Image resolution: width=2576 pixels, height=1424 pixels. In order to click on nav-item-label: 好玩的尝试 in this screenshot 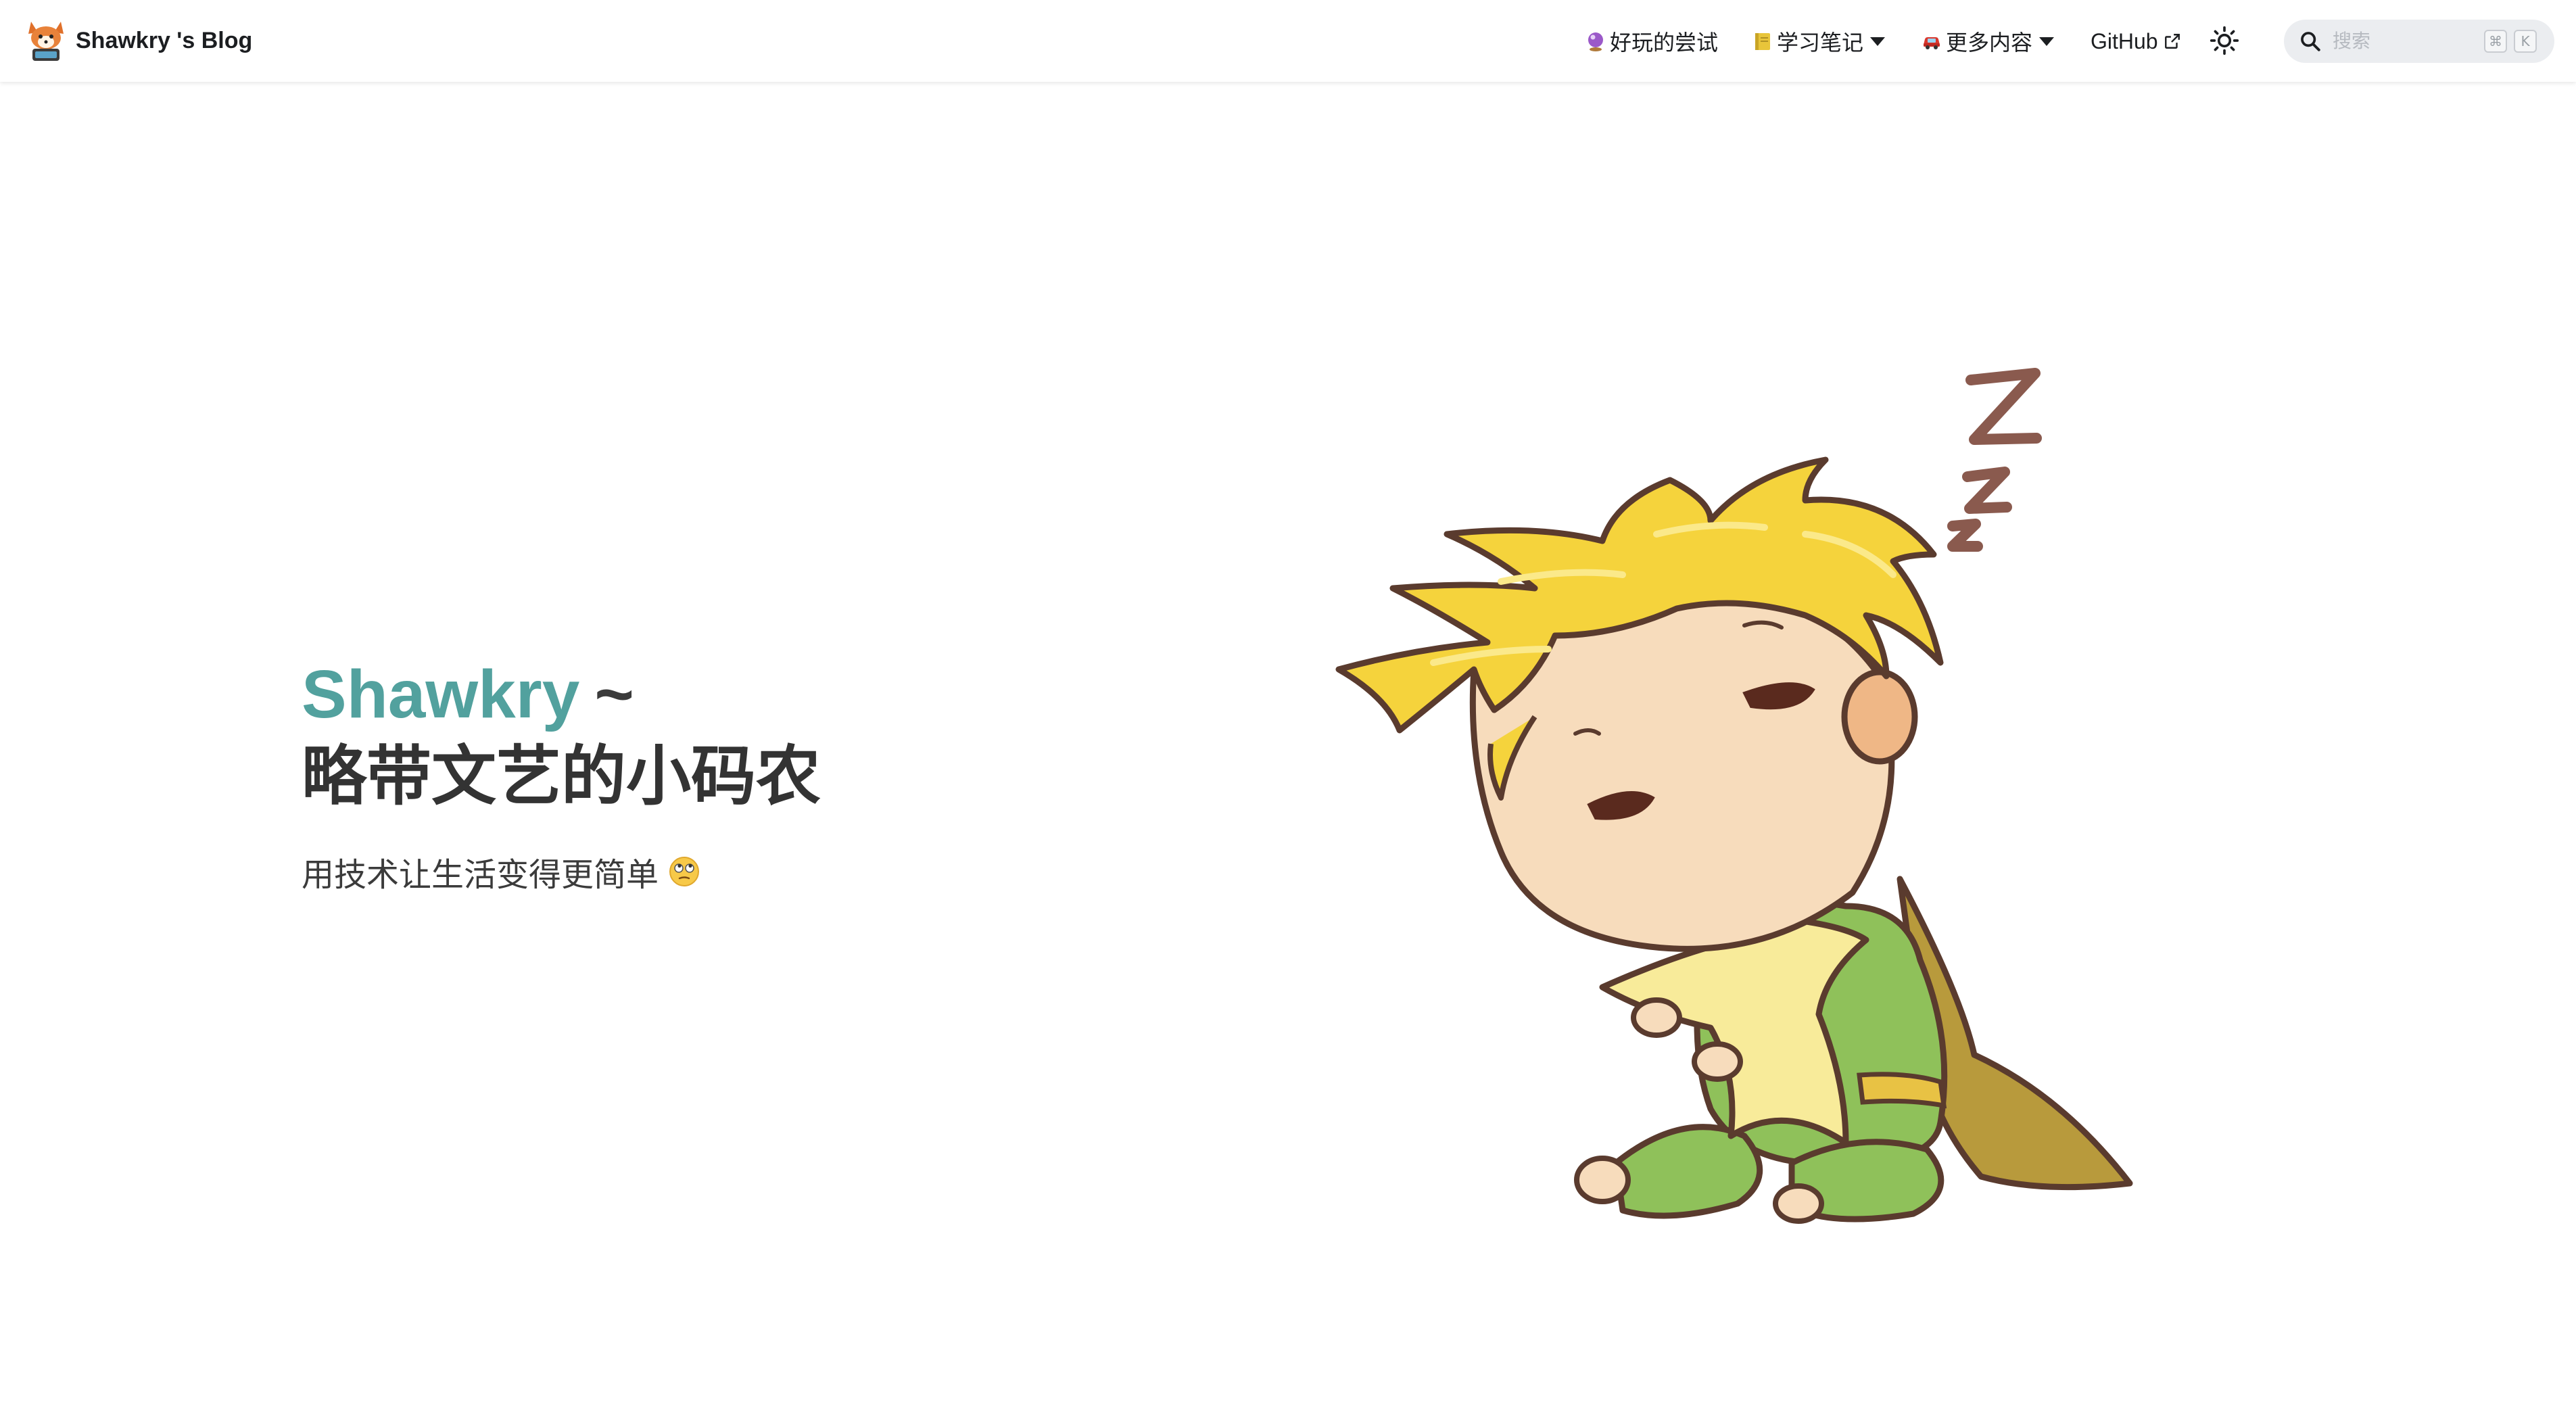, I will do `click(1664, 42)`.